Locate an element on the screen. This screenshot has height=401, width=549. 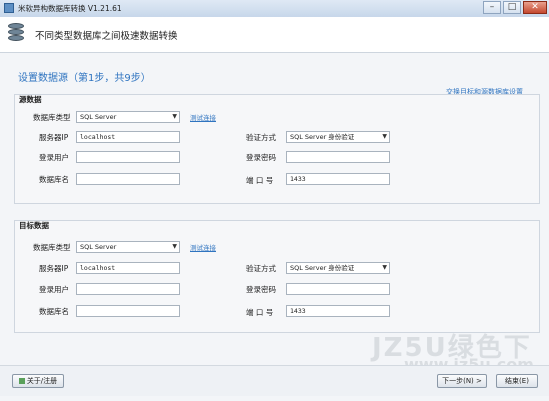
target-dbname-input is located at coordinates (128, 311).